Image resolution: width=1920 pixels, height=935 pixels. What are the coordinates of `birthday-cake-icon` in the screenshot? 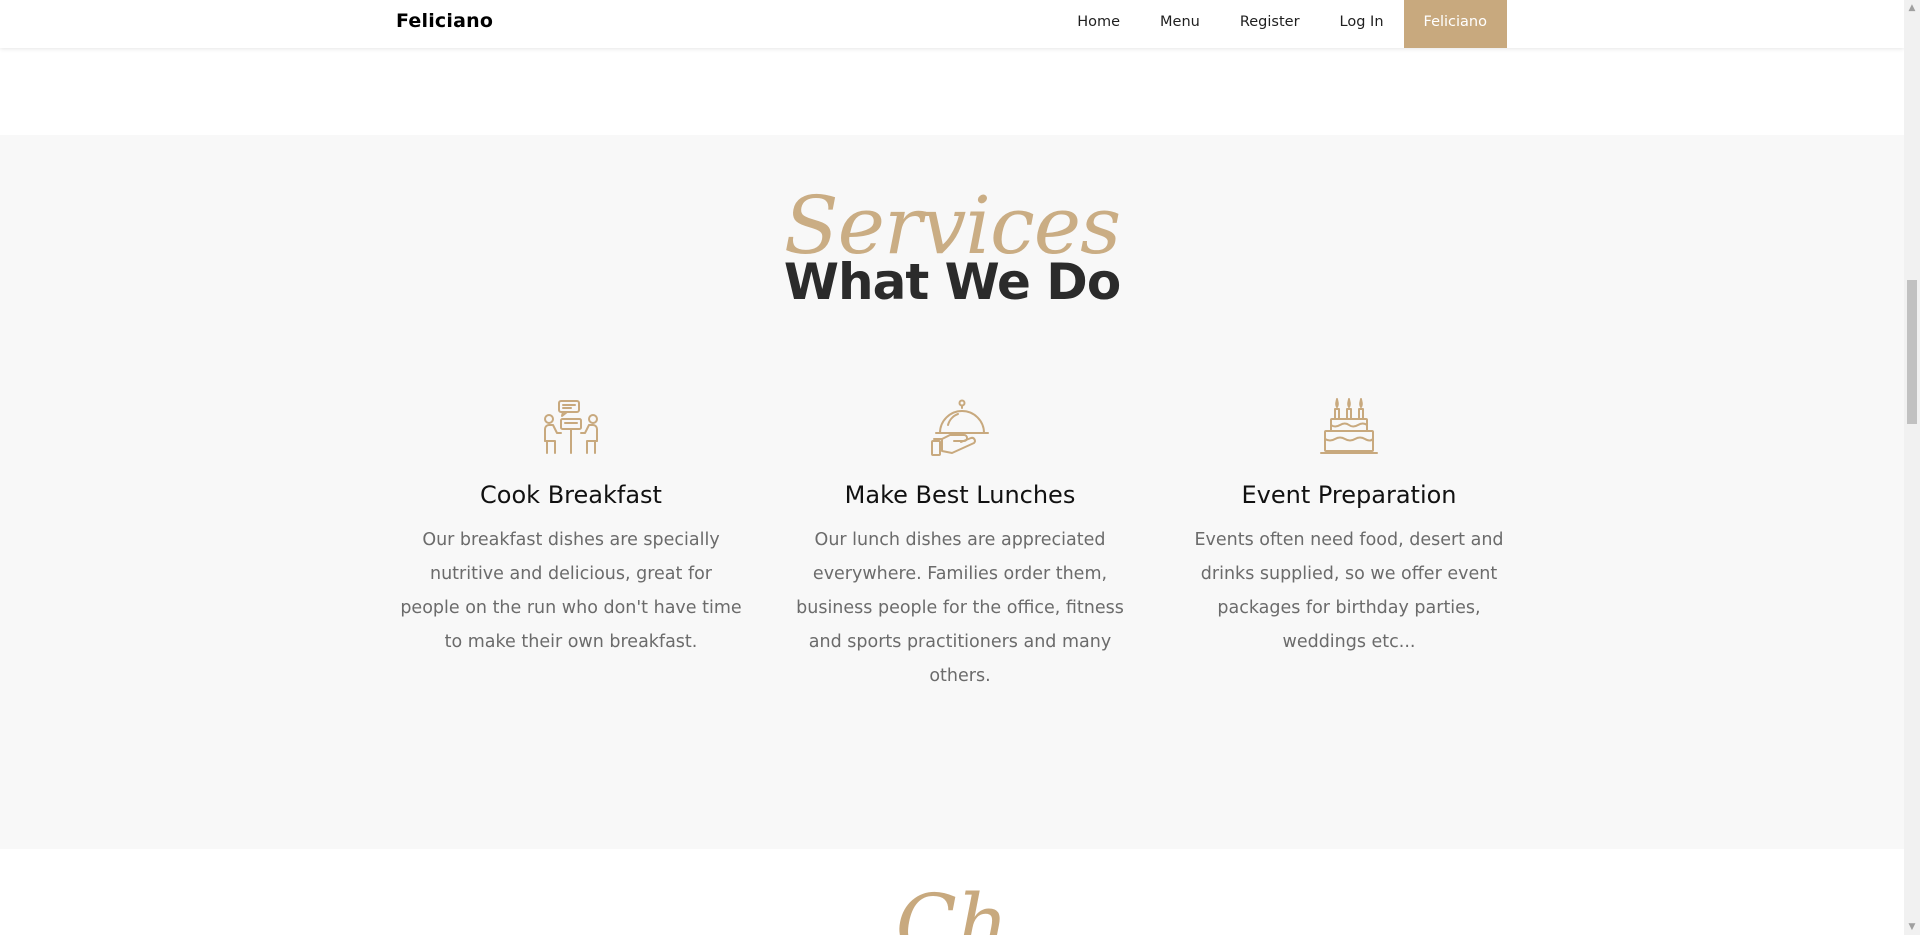 It's located at (1349, 426).